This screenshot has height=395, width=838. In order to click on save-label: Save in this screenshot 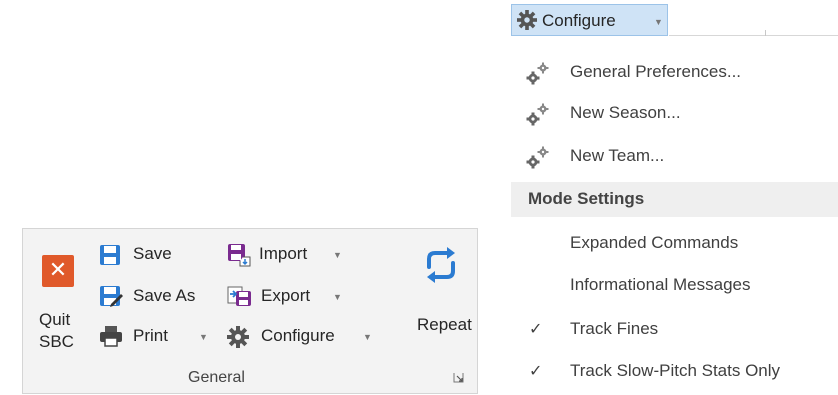, I will do `click(152, 253)`.